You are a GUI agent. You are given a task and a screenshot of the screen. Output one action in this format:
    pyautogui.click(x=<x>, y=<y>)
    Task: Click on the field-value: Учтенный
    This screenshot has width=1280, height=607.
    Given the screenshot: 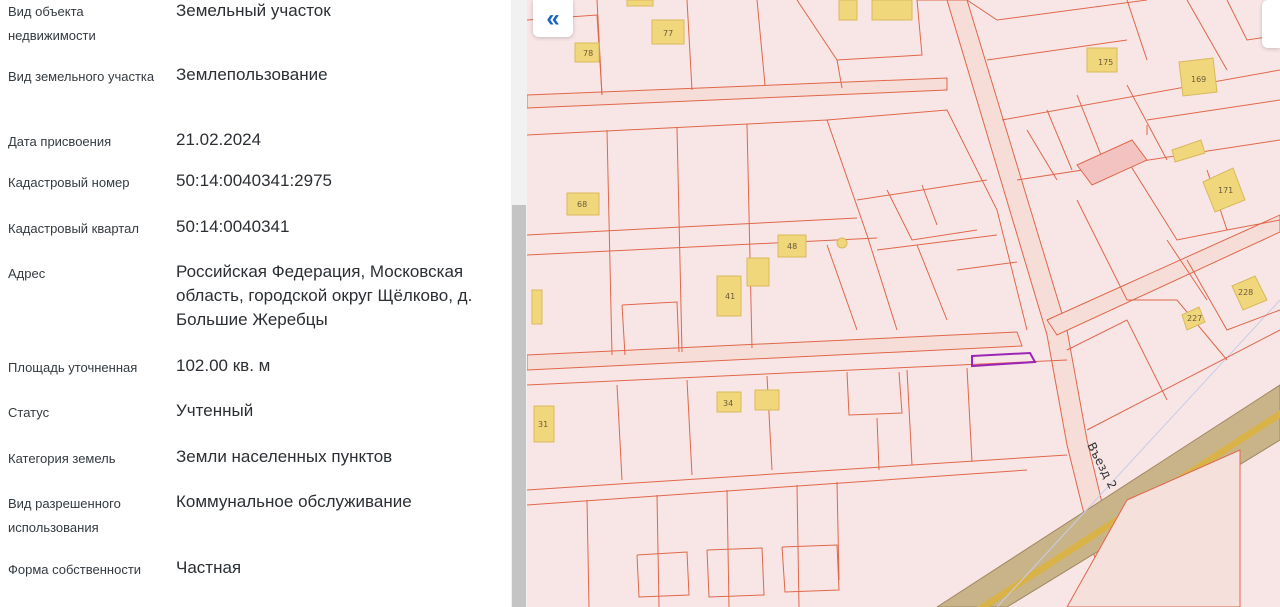 What is the action you would take?
    pyautogui.click(x=215, y=410)
    